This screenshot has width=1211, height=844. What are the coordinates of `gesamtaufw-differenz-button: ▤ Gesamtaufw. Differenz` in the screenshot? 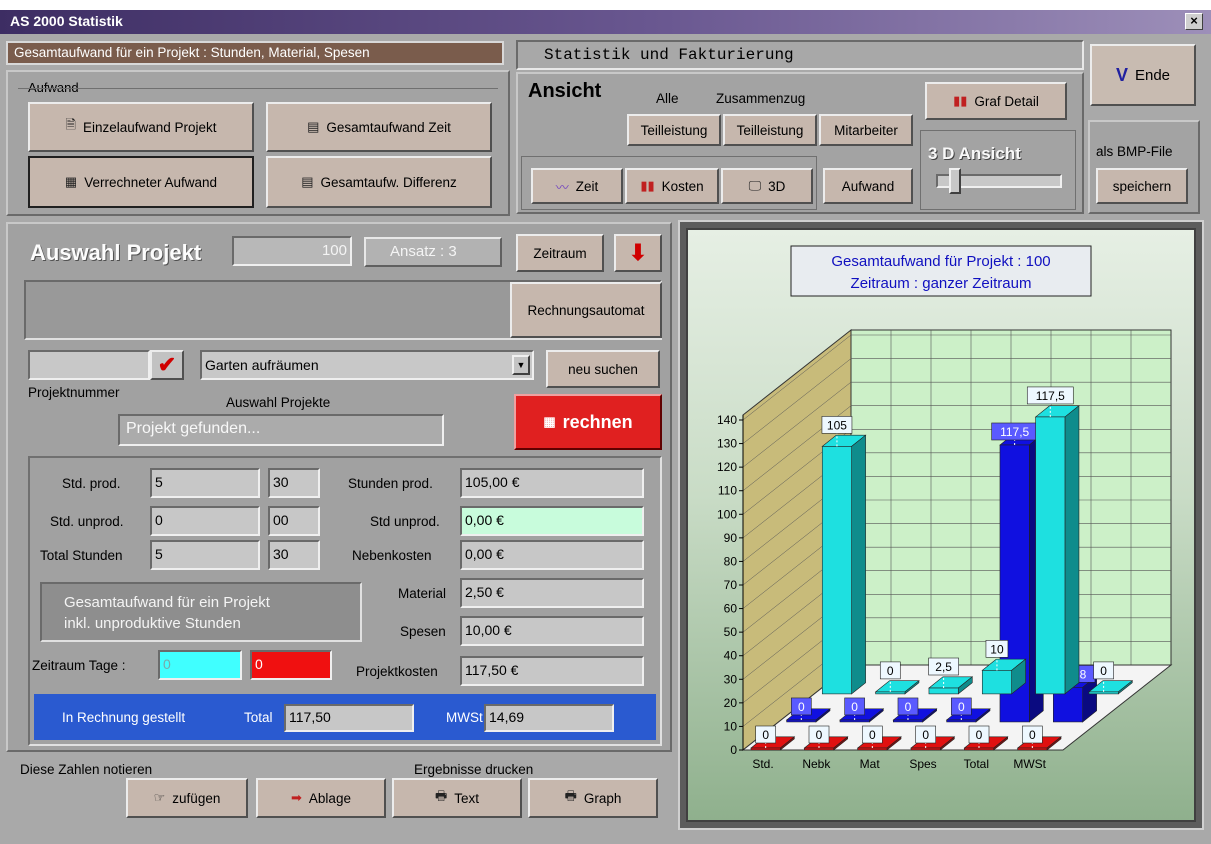 It's located at (379, 182).